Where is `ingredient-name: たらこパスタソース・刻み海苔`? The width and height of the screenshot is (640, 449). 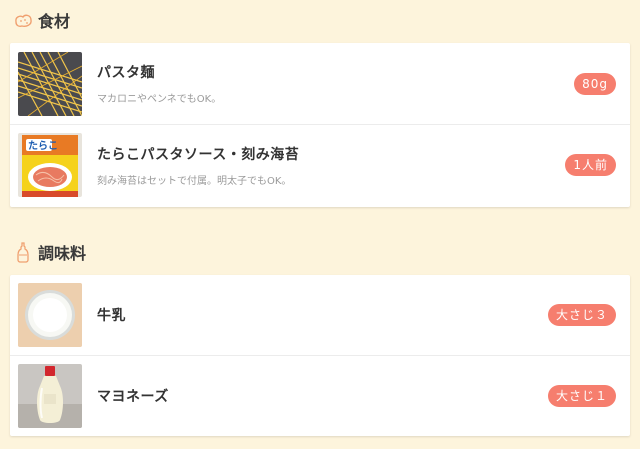 ingredient-name: たらこパスタソース・刻み海苔 is located at coordinates (198, 154).